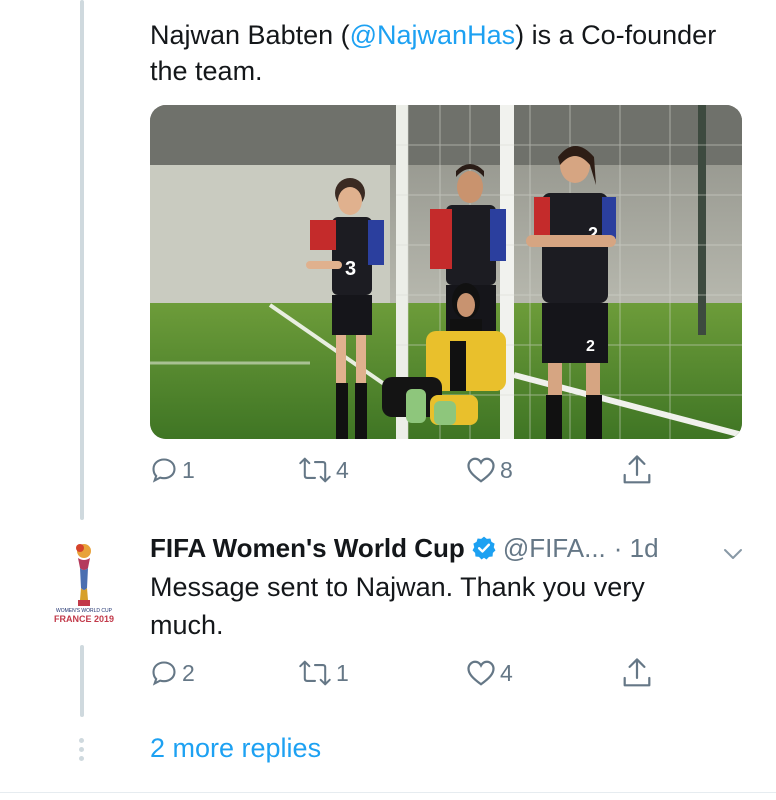 This screenshot has width=776, height=800. I want to click on thread-line-top, so click(82, 260).